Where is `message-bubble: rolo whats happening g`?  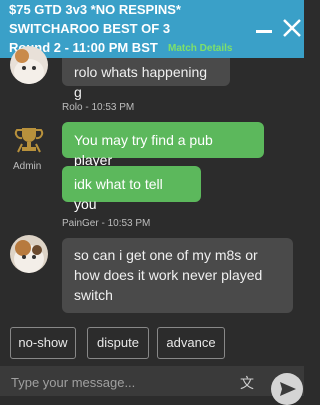
message-bubble: rolo whats happening g is located at coordinates (146, 79).